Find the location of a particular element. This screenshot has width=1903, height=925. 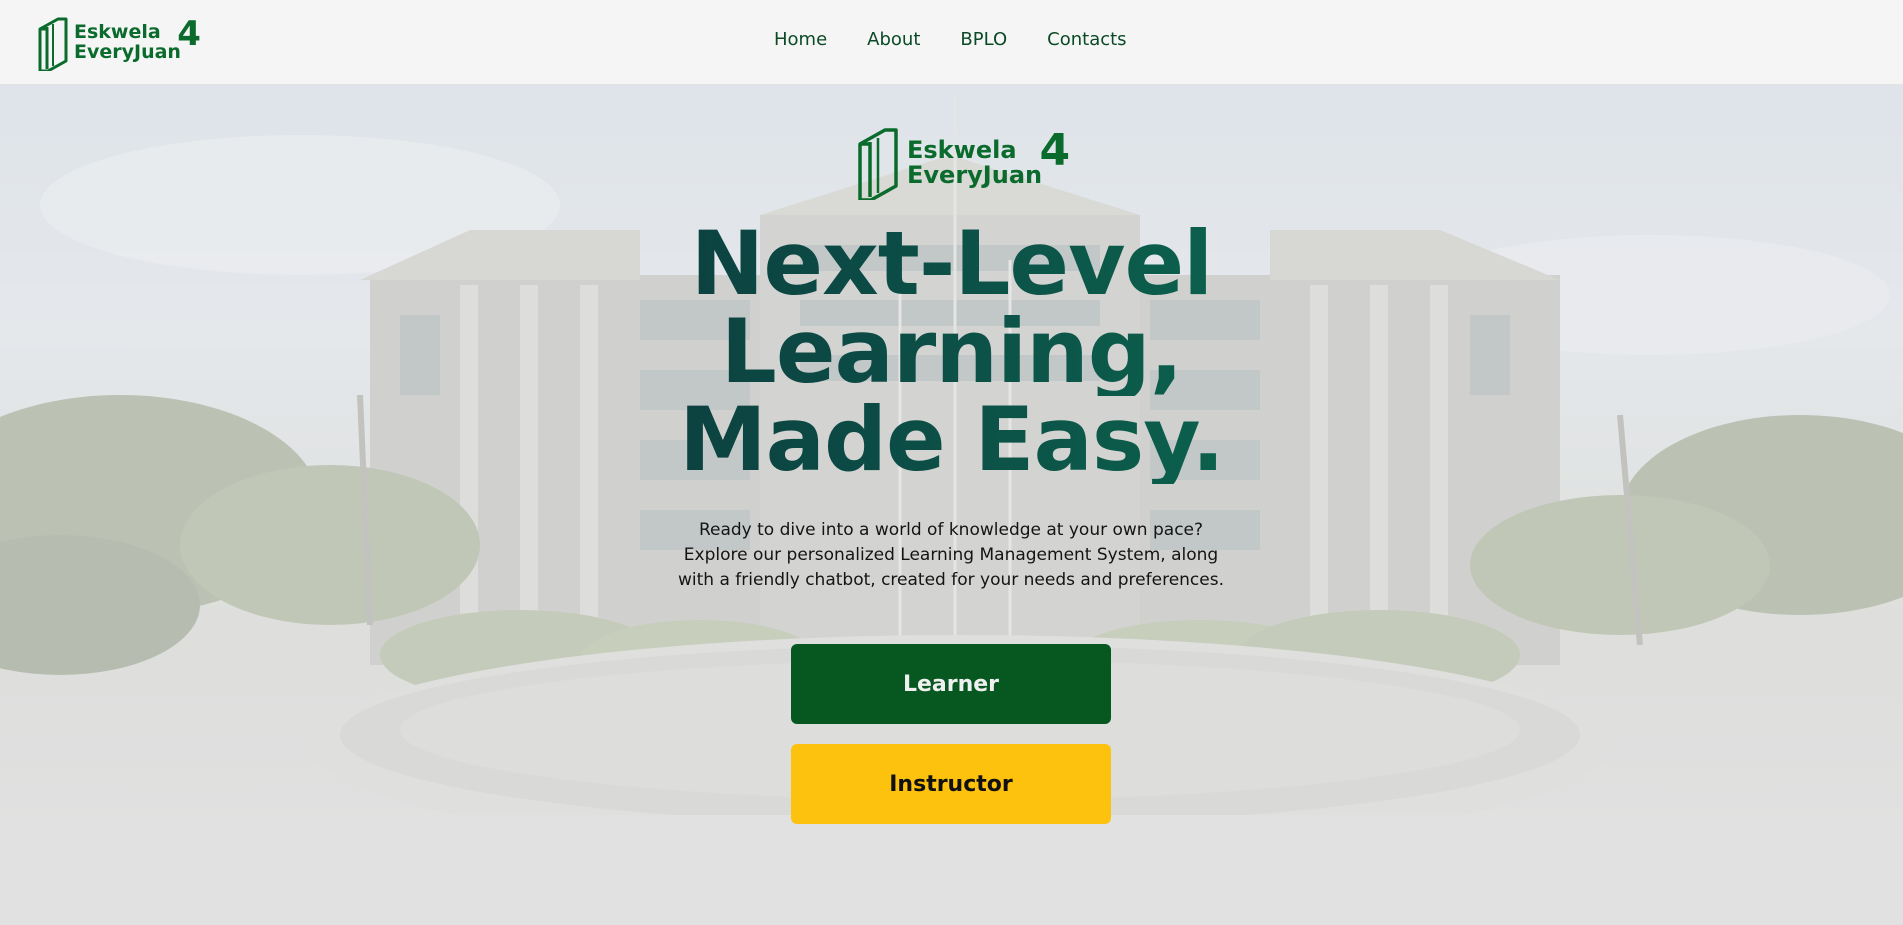

headline-line-2: Learning, is located at coordinates (951, 352).